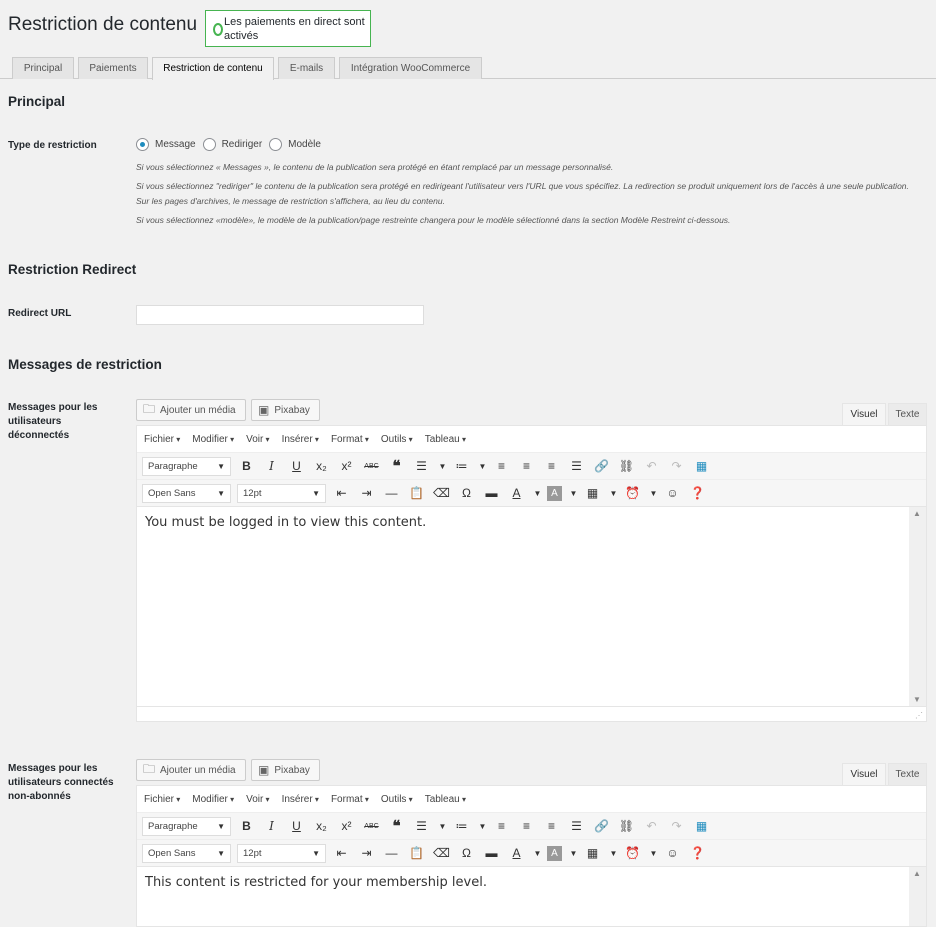 This screenshot has height=927, width=936. I want to click on block-format-select: Paragraphe ▼, so click(186, 466).